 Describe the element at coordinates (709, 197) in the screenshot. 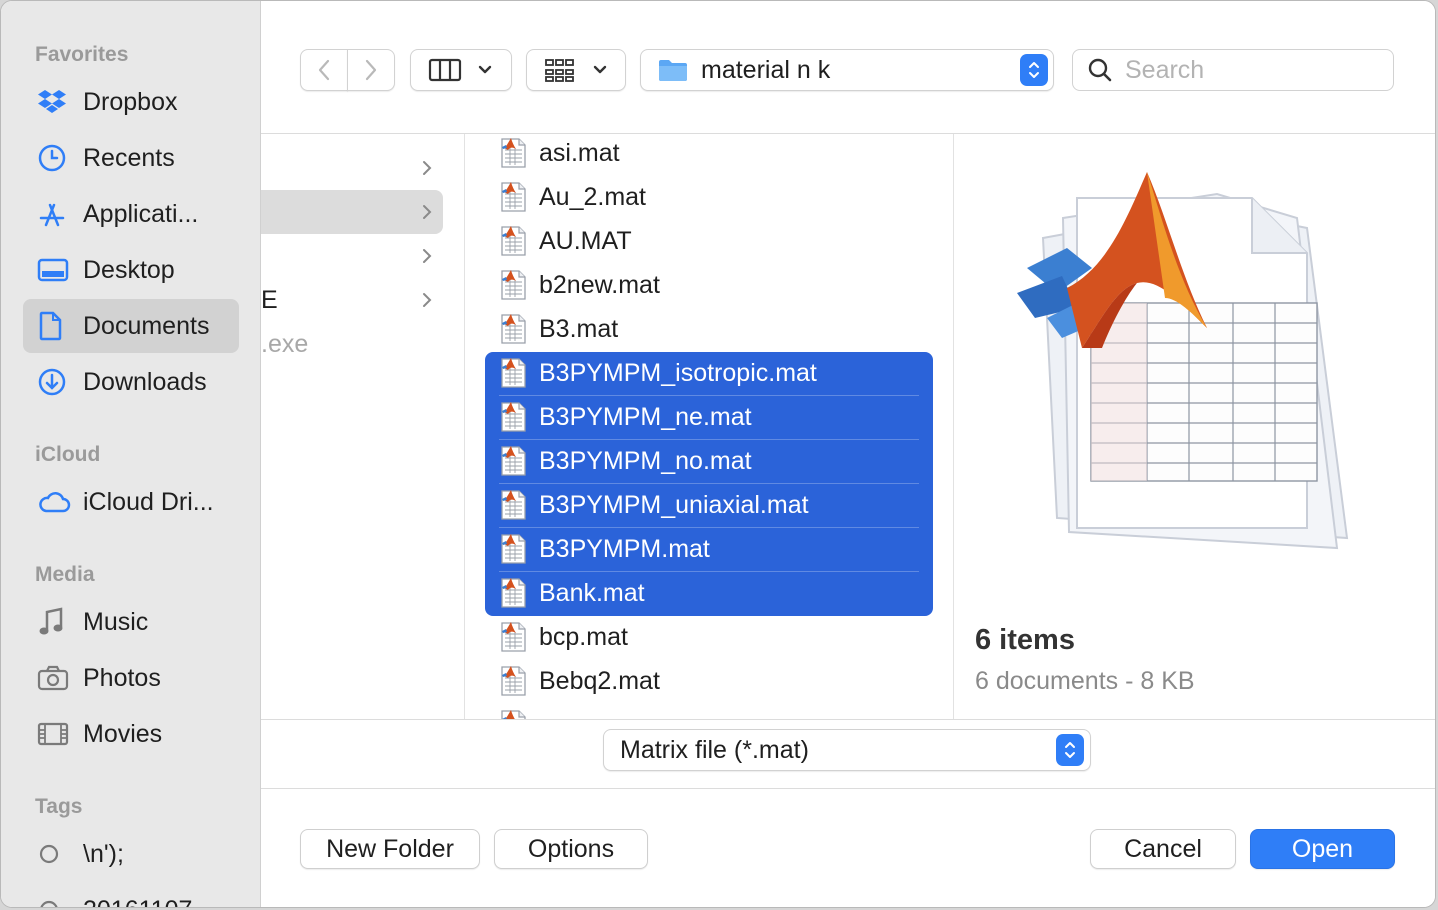

I see `file-row: Au_2.mat` at that location.